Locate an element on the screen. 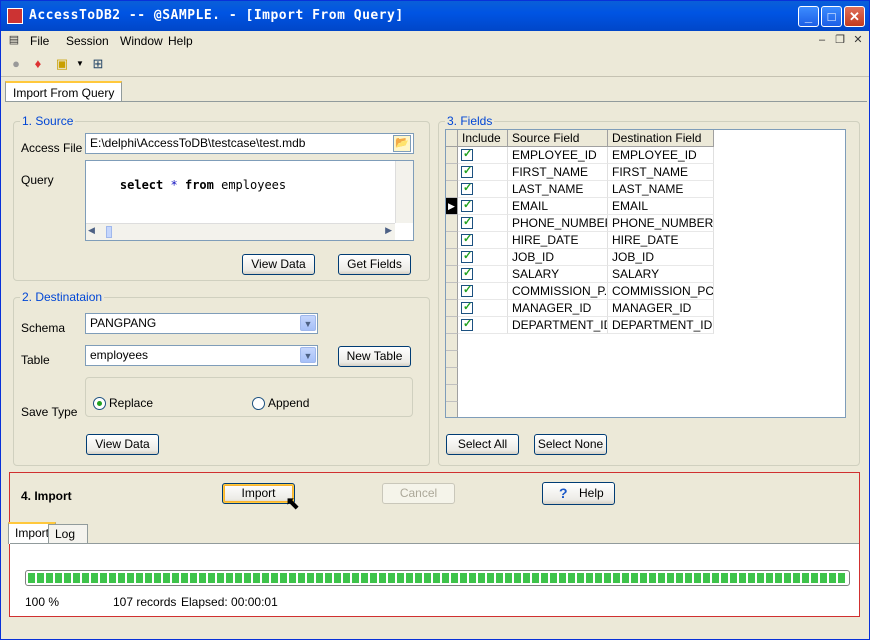 Image resolution: width=870 pixels, height=640 pixels. destination-field-cell: DEPARTMENT_ID is located at coordinates (661, 325).